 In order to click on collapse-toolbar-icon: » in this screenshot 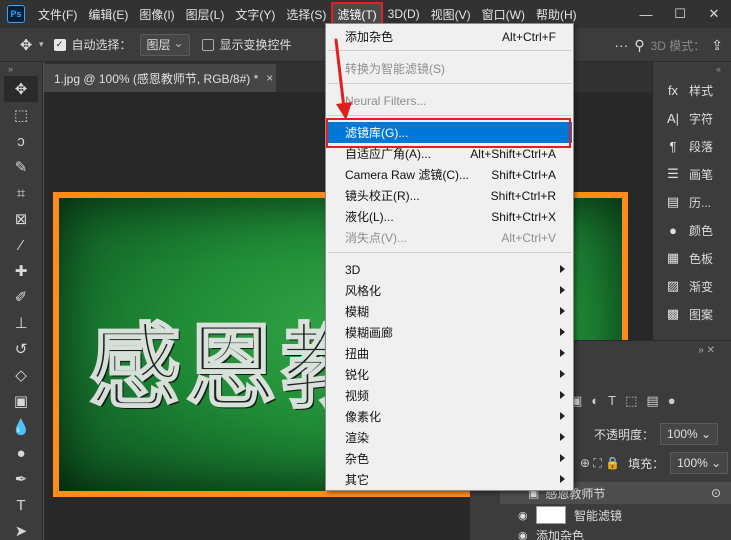, I will do `click(21, 69)`.